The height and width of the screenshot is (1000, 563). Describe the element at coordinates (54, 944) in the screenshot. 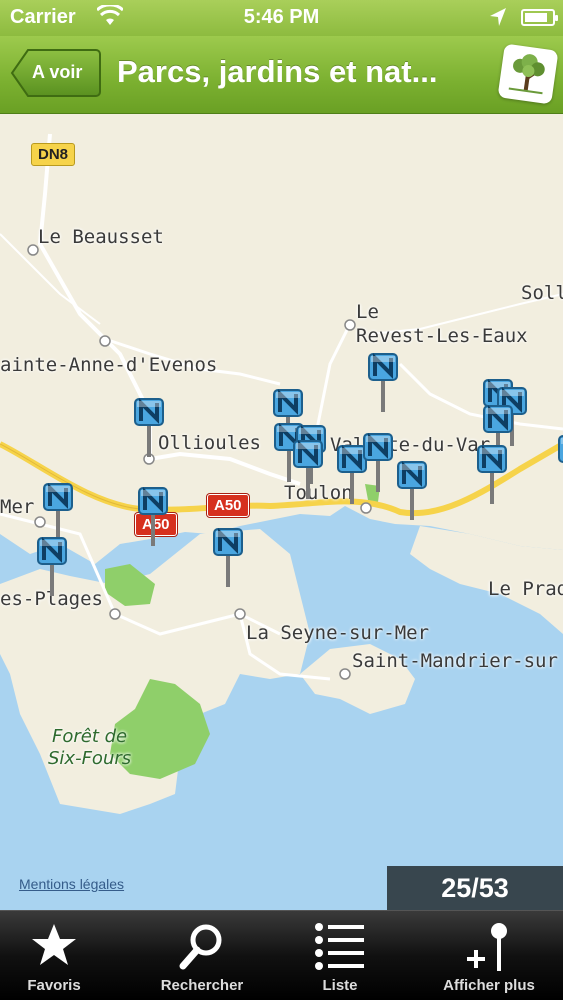

I see `star-icon` at that location.